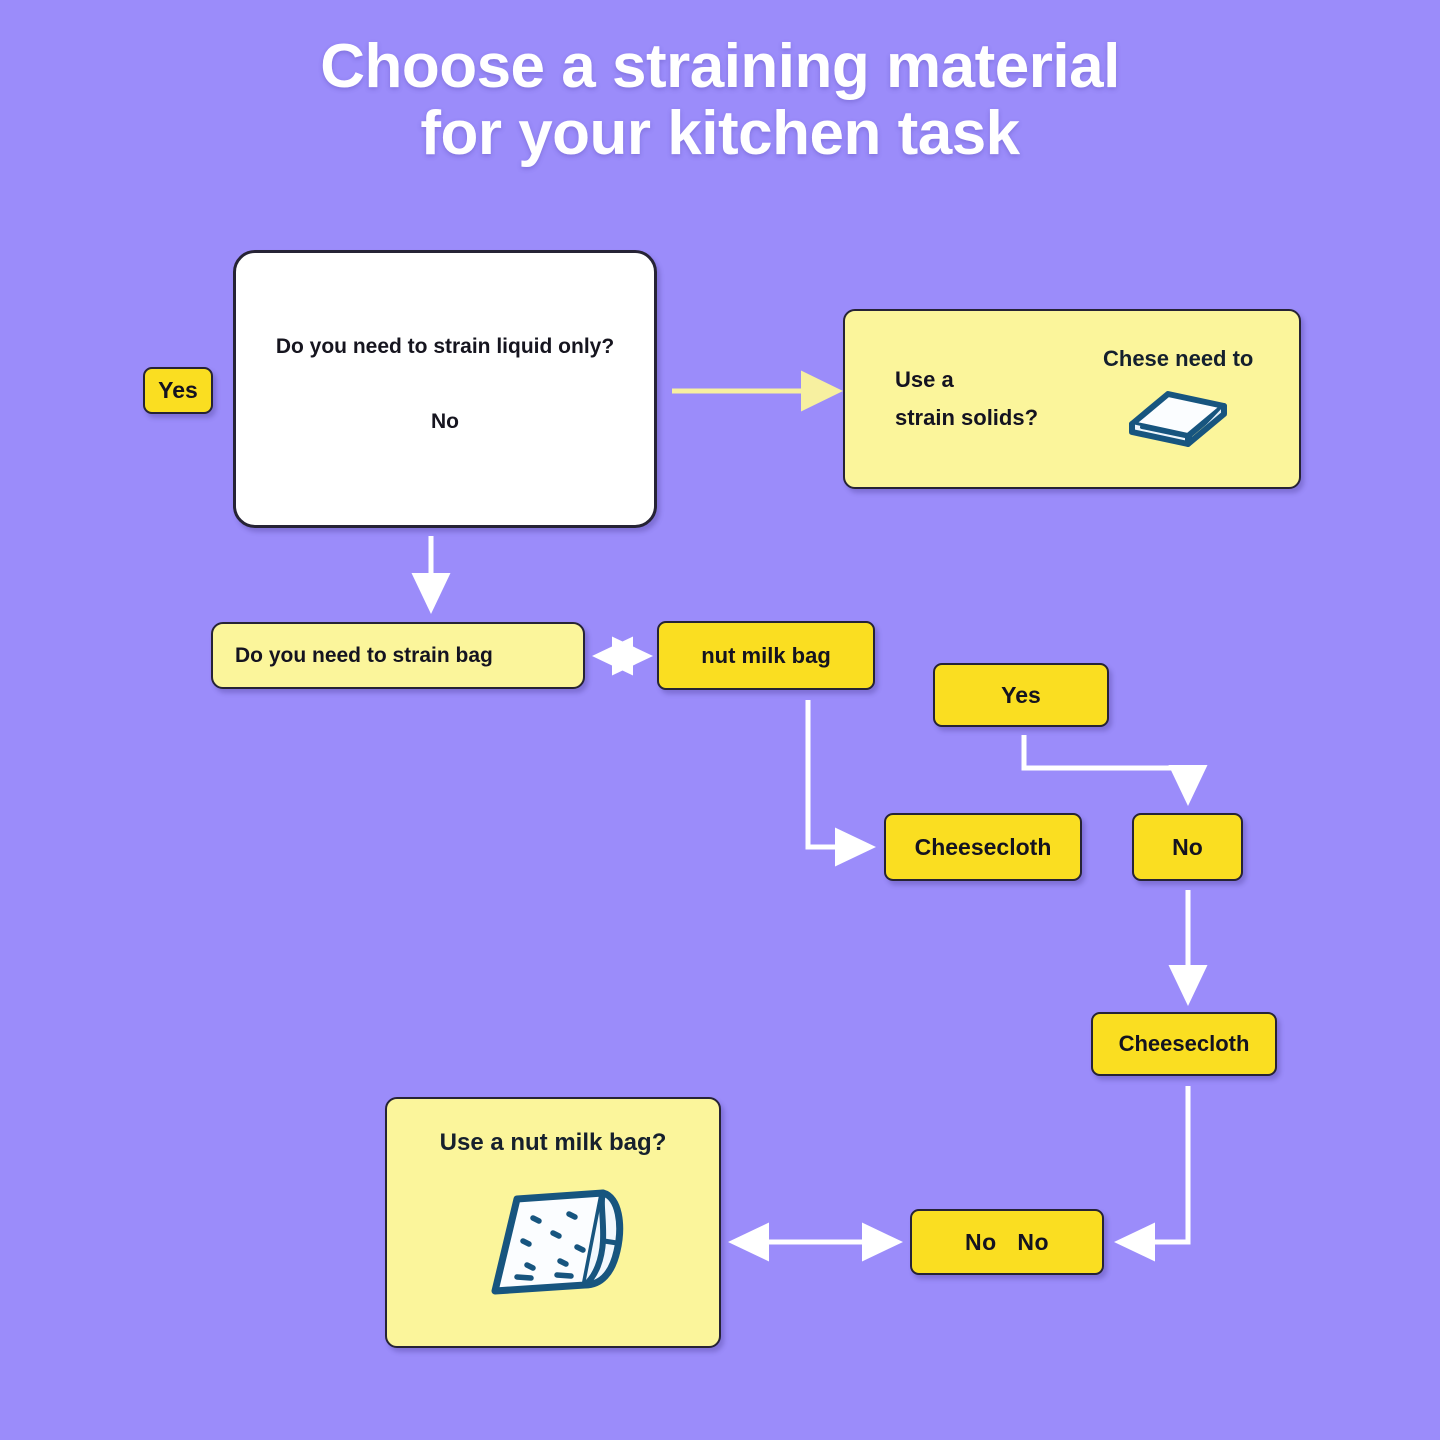 Image resolution: width=1440 pixels, height=1440 pixels. What do you see at coordinates (445, 389) in the screenshot?
I see `decision-node-strain-liquid-only: Do you need to strain liquid only? No` at bounding box center [445, 389].